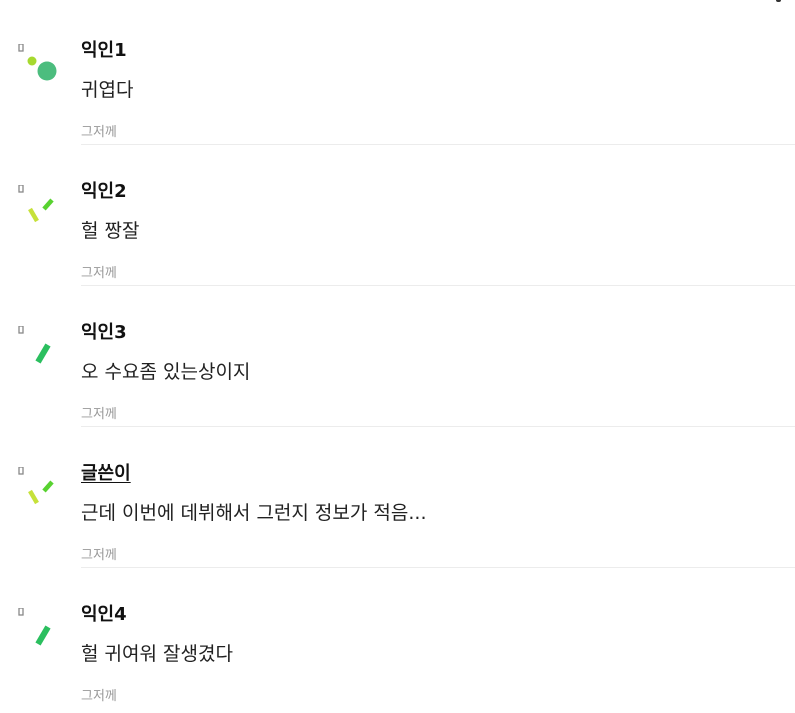  I want to click on comment-text: 오 수요좀 있는상이지, so click(166, 372).